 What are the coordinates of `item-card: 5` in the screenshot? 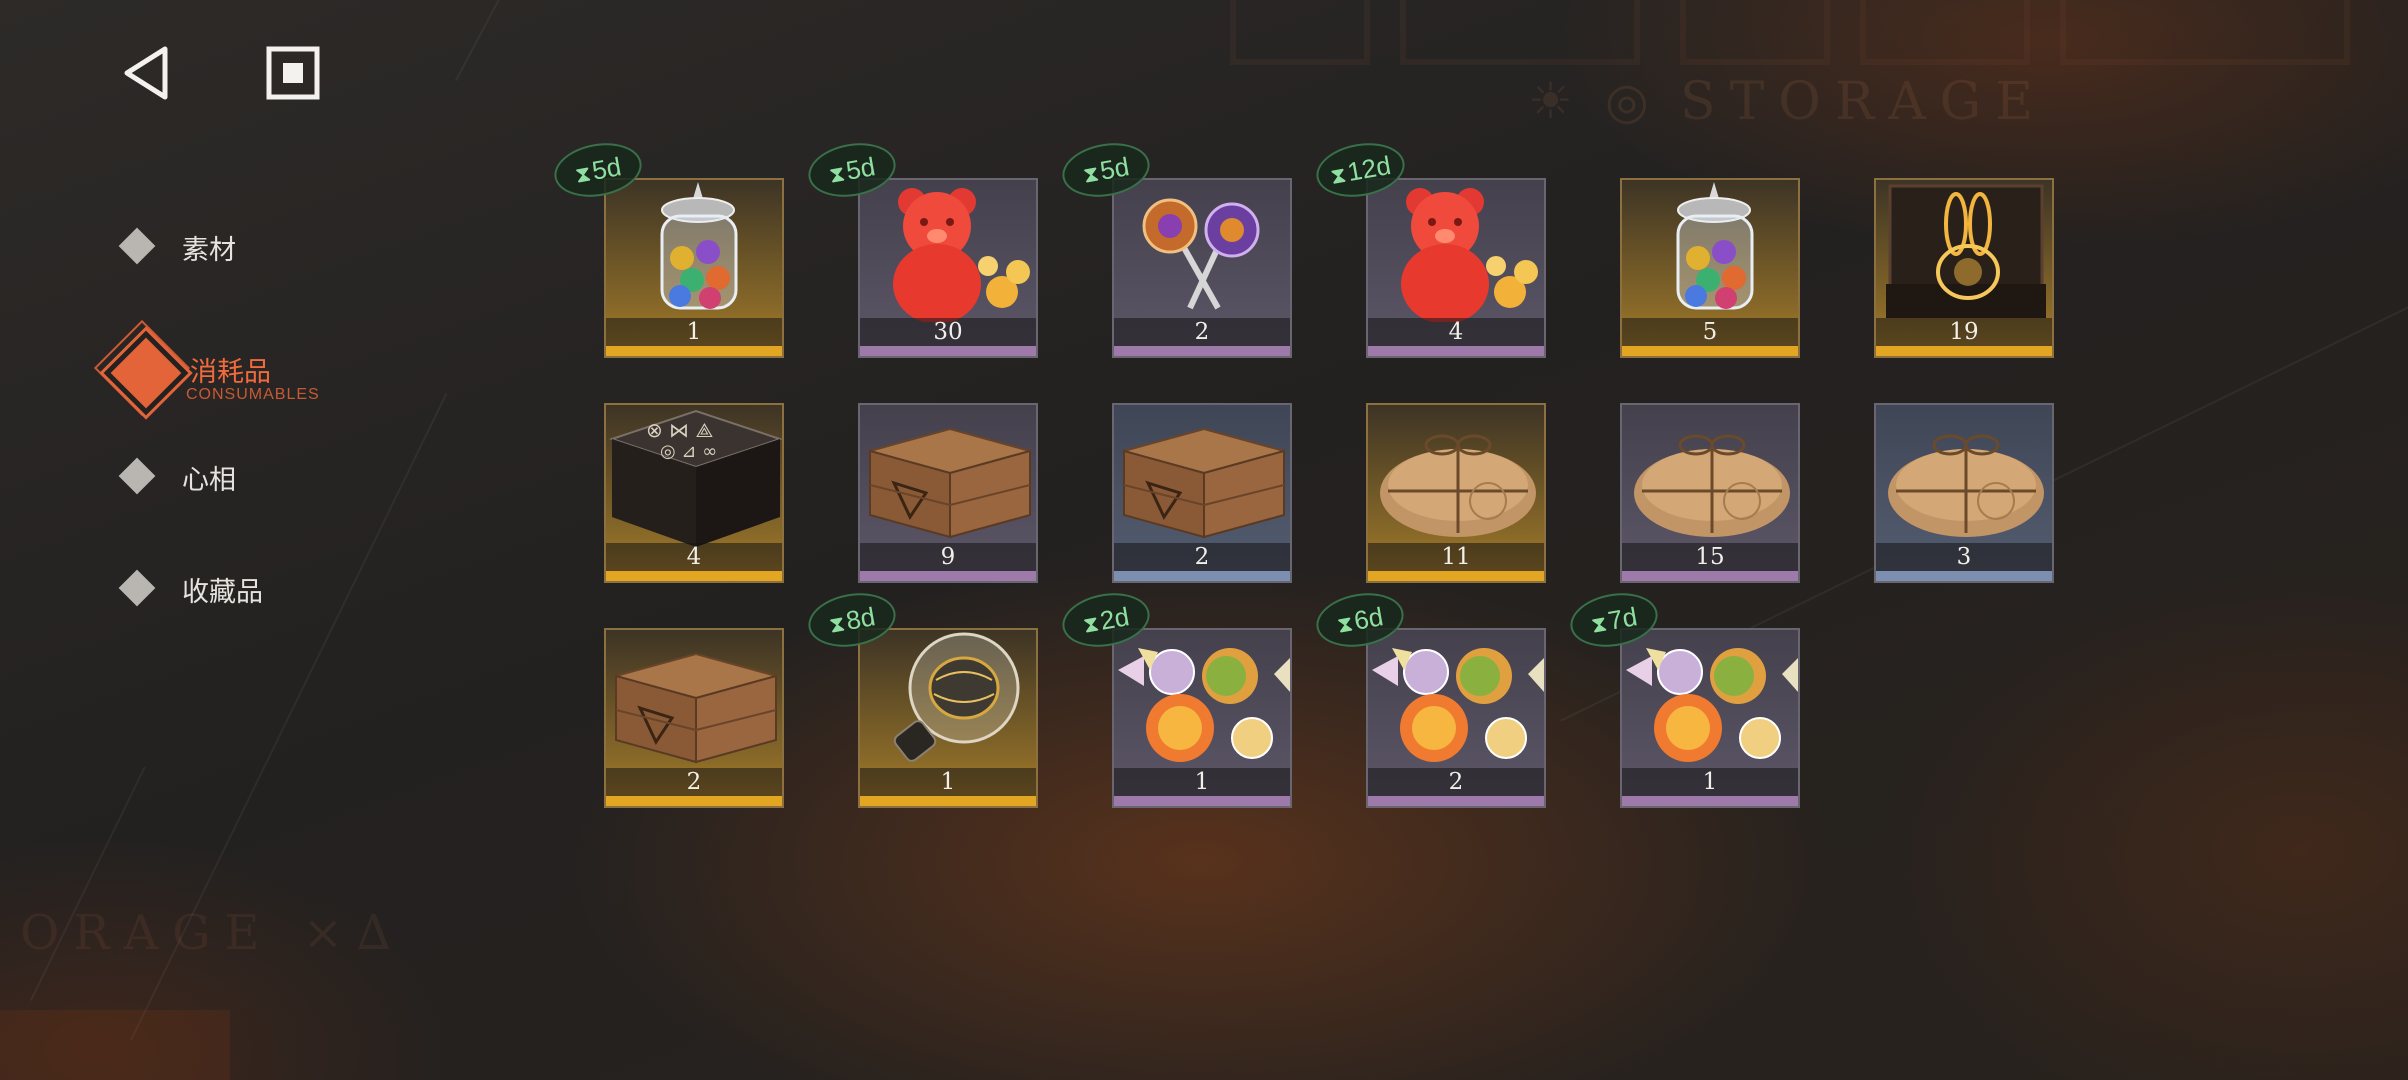 It's located at (1710, 268).